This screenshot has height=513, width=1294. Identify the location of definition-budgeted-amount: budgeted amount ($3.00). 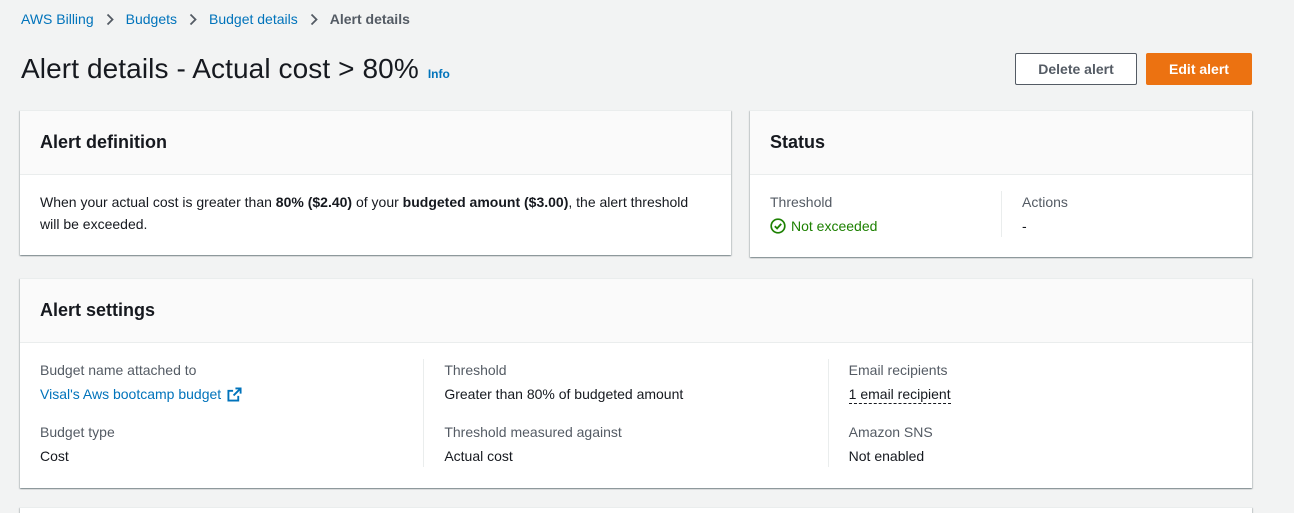
(485, 202).